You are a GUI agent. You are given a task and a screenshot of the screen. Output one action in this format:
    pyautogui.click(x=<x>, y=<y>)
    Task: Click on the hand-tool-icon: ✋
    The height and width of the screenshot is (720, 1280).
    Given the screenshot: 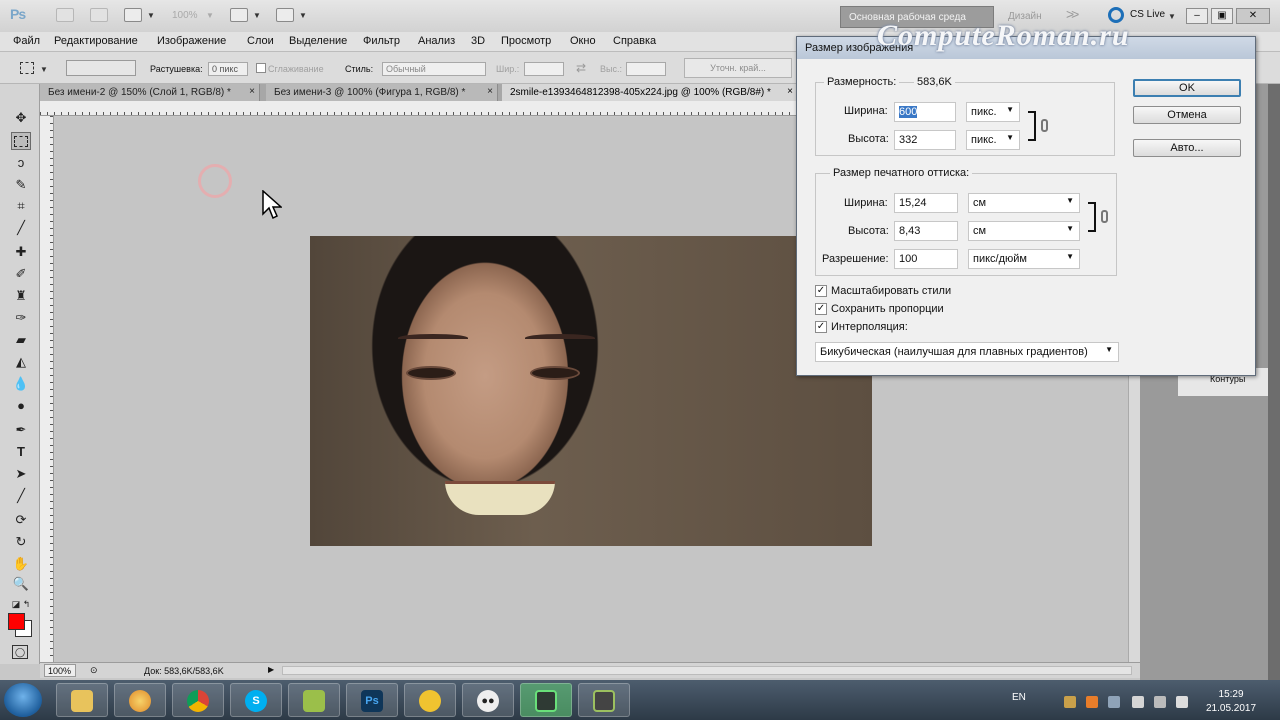 What is the action you would take?
    pyautogui.click(x=21, y=564)
    